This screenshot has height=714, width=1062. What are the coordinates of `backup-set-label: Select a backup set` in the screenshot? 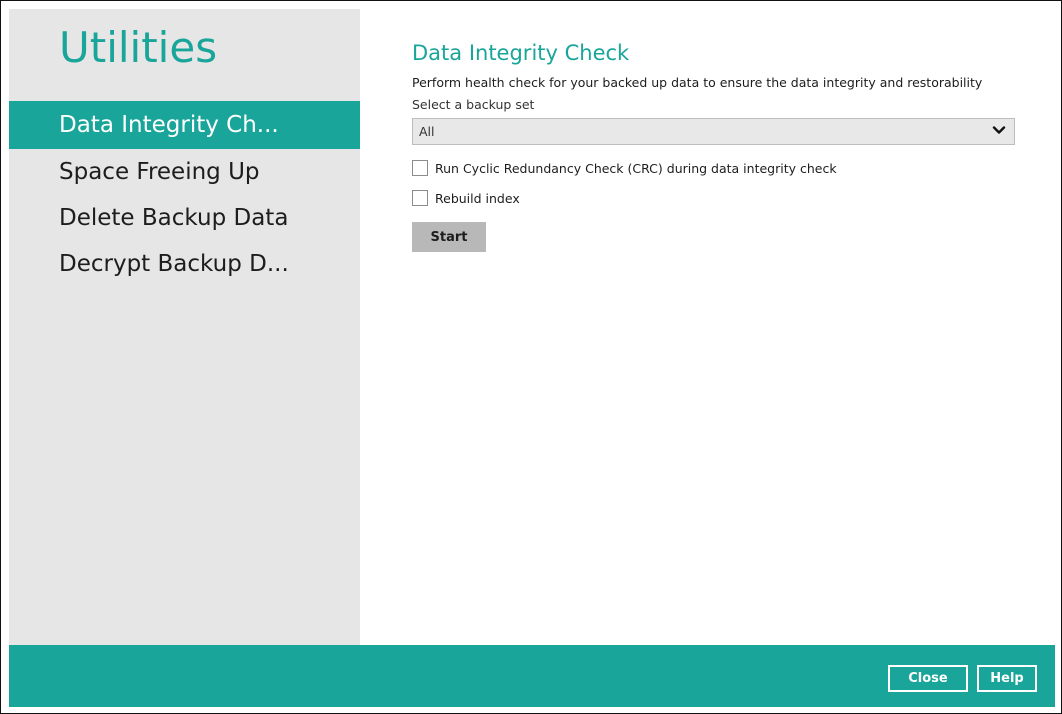 It's located at (473, 104).